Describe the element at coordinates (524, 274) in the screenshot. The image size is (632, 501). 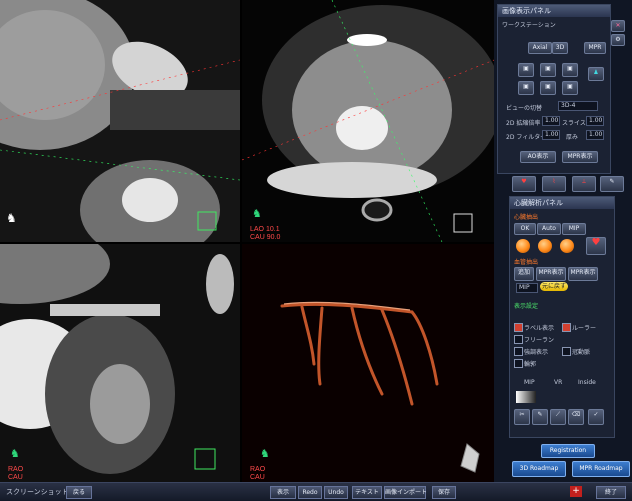
I see `add-button: 追加` at that location.